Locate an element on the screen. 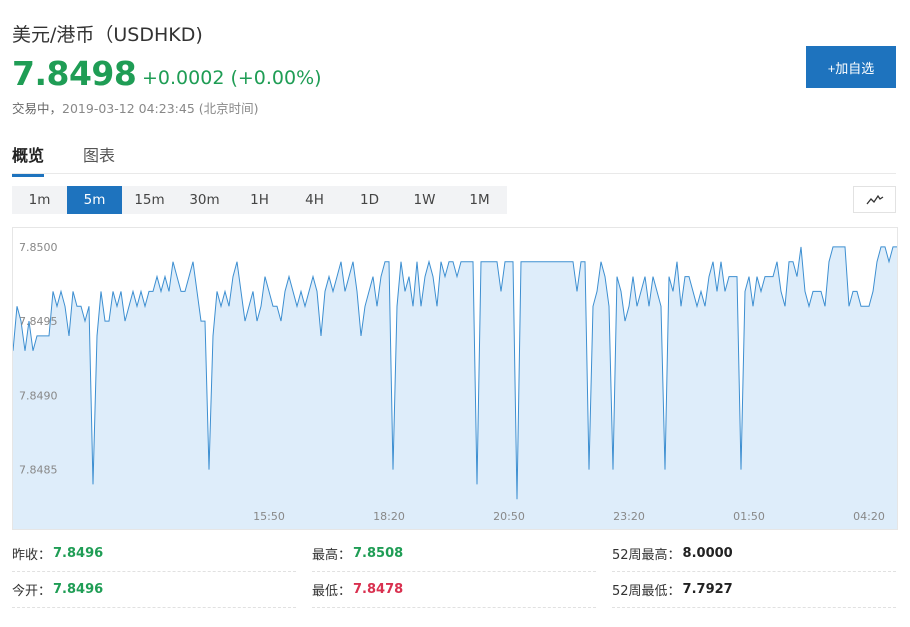 This screenshot has width=910, height=627. interval-5m: 5m is located at coordinates (94, 200).